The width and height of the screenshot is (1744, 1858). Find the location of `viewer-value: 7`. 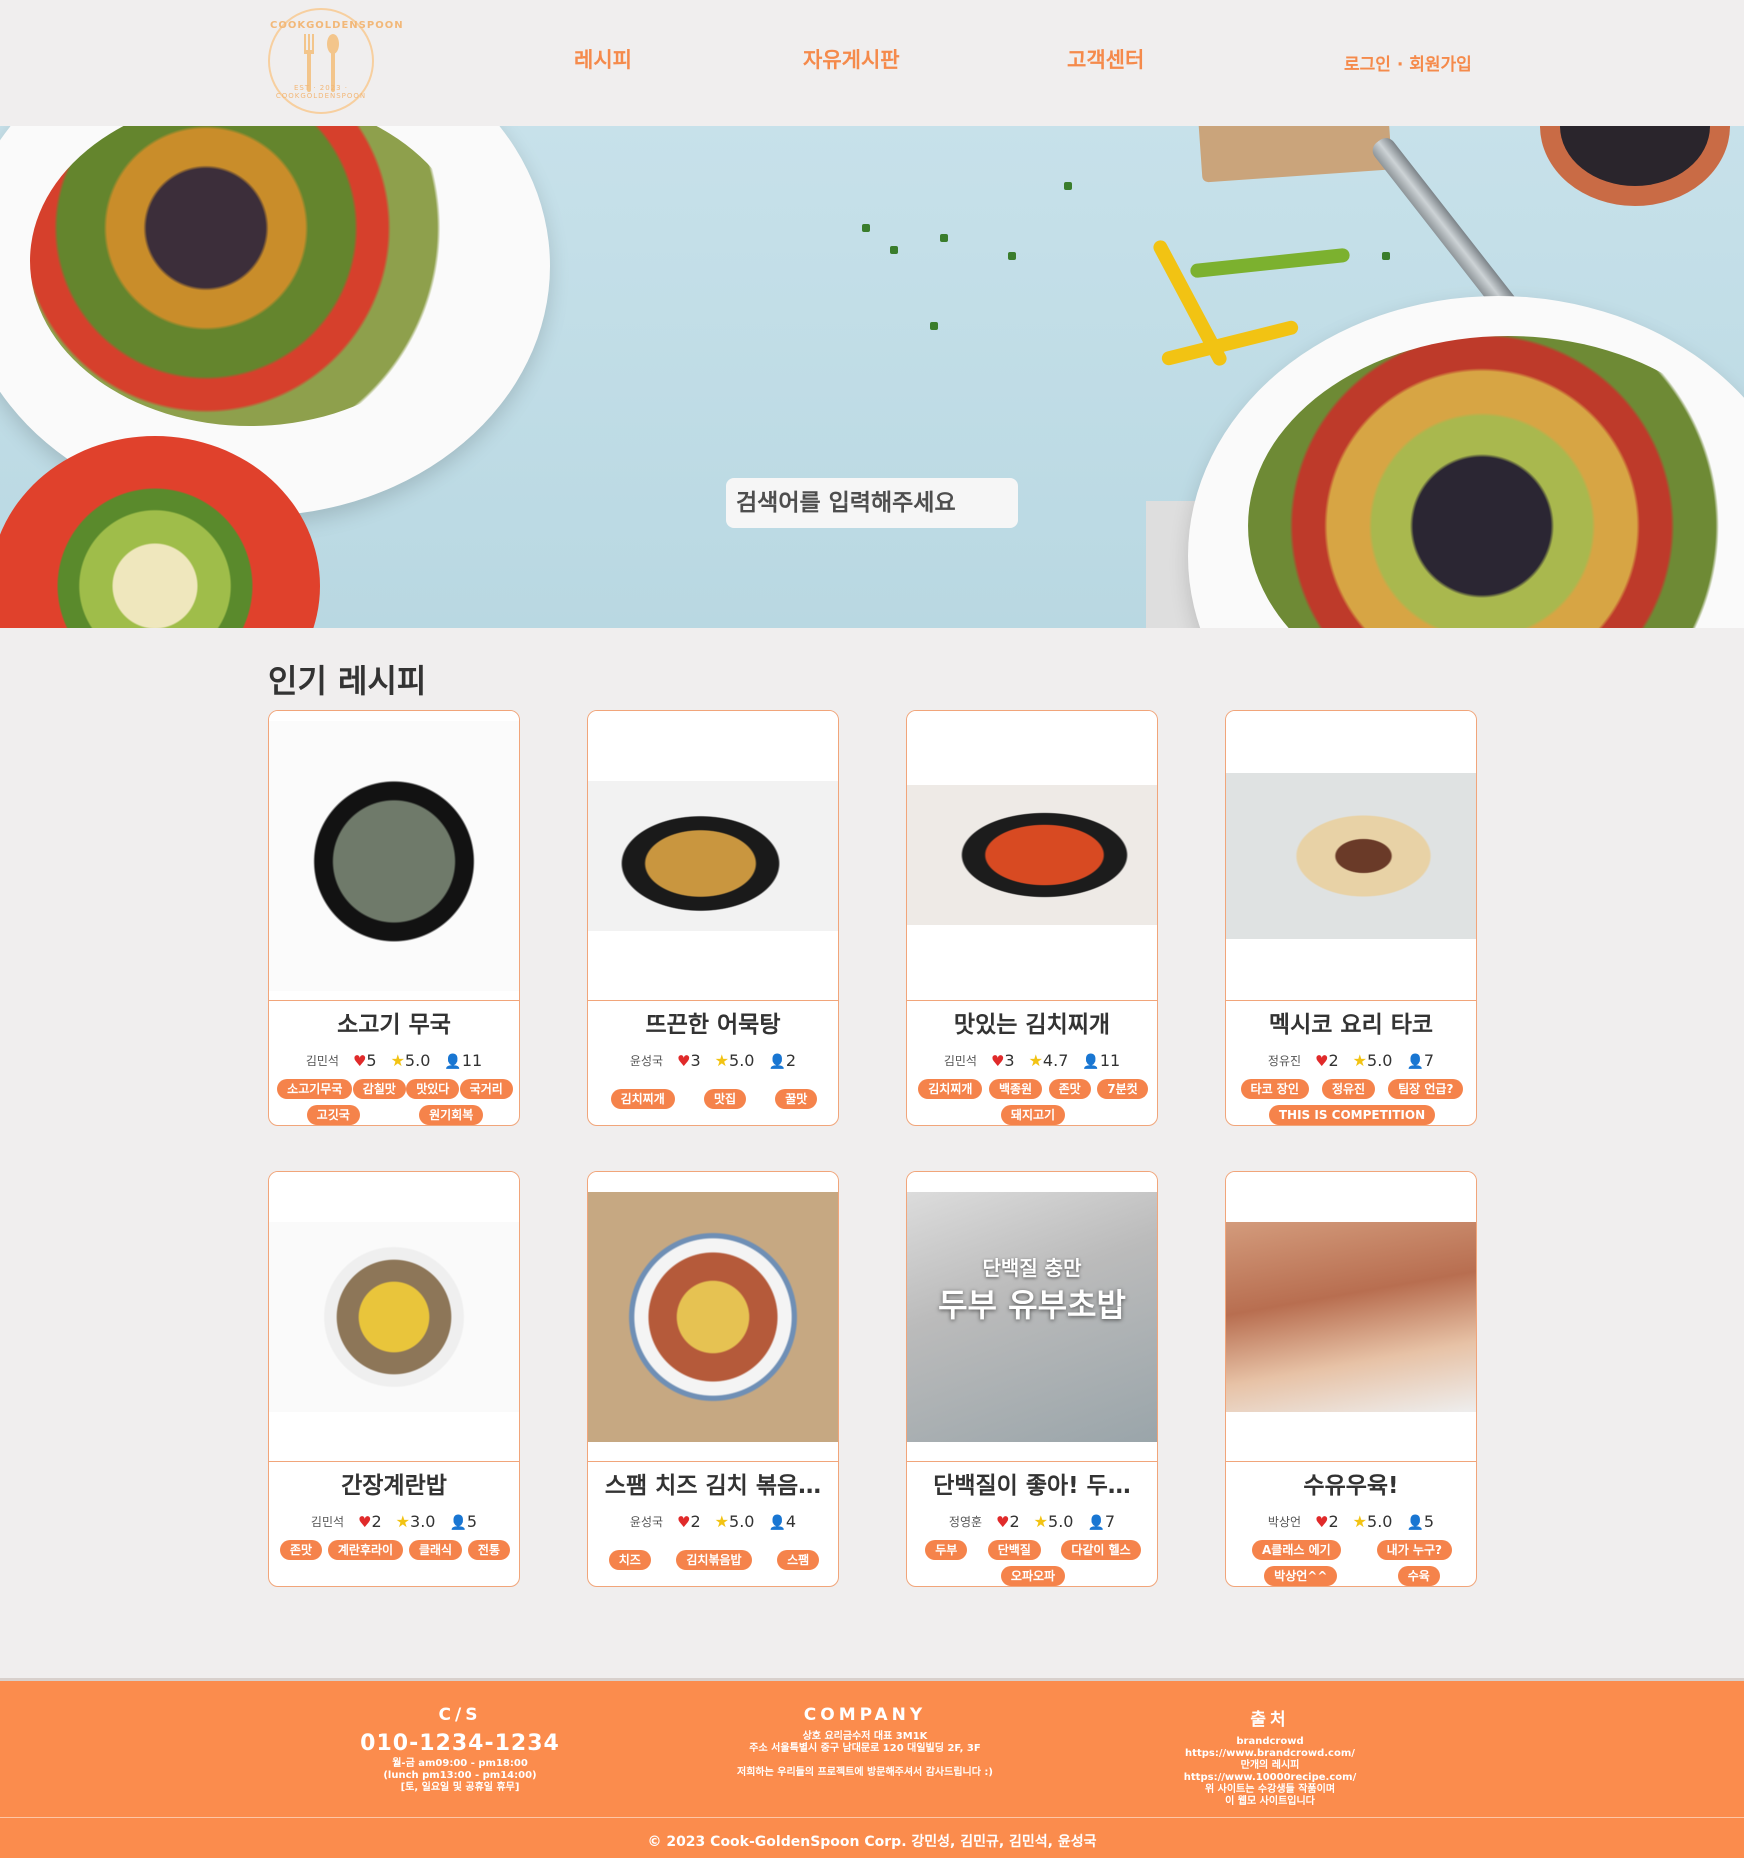

viewer-value: 7 is located at coordinates (1429, 1060).